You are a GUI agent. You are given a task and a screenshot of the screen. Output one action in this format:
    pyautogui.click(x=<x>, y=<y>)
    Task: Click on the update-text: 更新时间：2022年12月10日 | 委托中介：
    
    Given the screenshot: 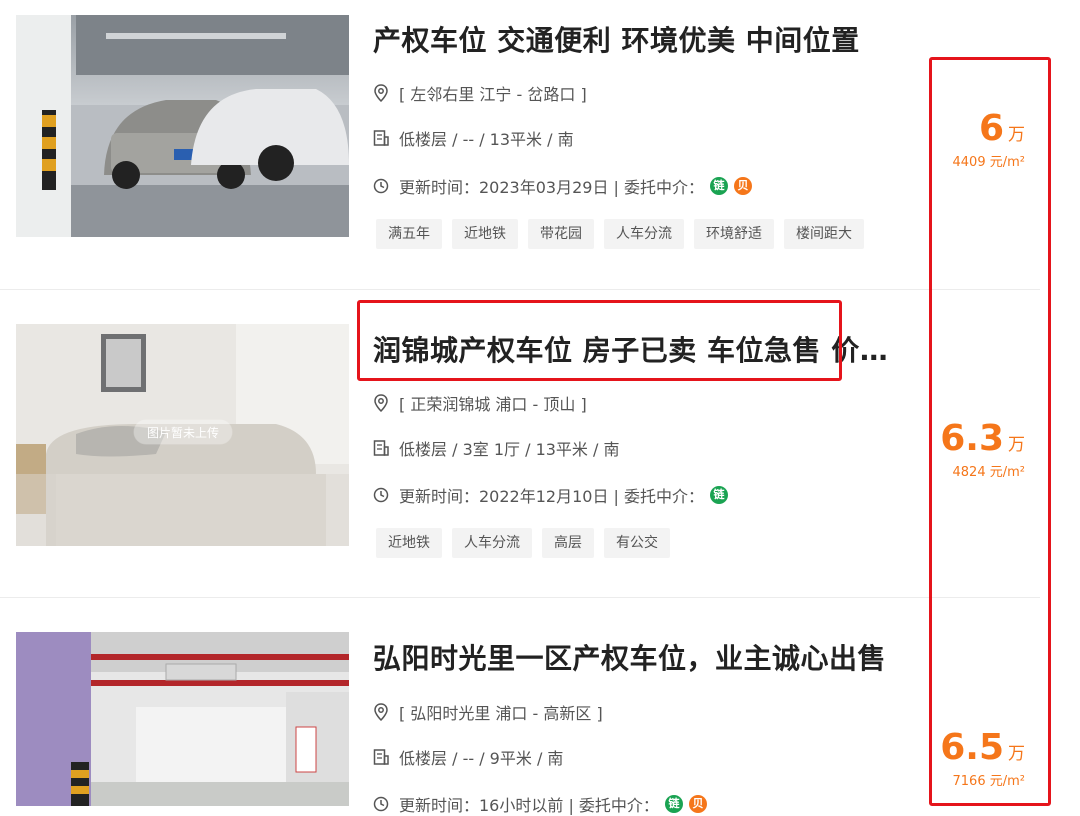 What is the action you would take?
    pyautogui.click(x=552, y=496)
    